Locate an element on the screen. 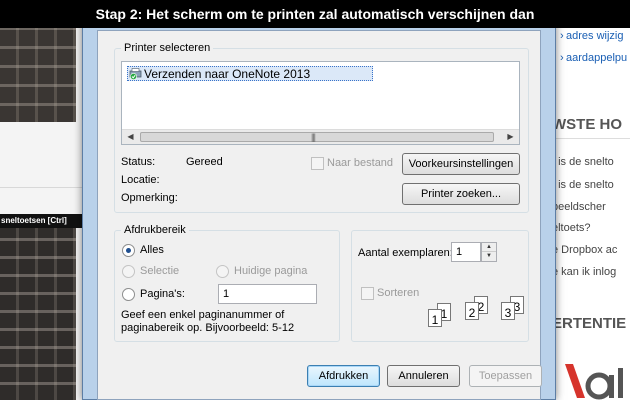  printer-list-horizontal-scrollbar: ◀ ||| ▶ is located at coordinates (320, 136).